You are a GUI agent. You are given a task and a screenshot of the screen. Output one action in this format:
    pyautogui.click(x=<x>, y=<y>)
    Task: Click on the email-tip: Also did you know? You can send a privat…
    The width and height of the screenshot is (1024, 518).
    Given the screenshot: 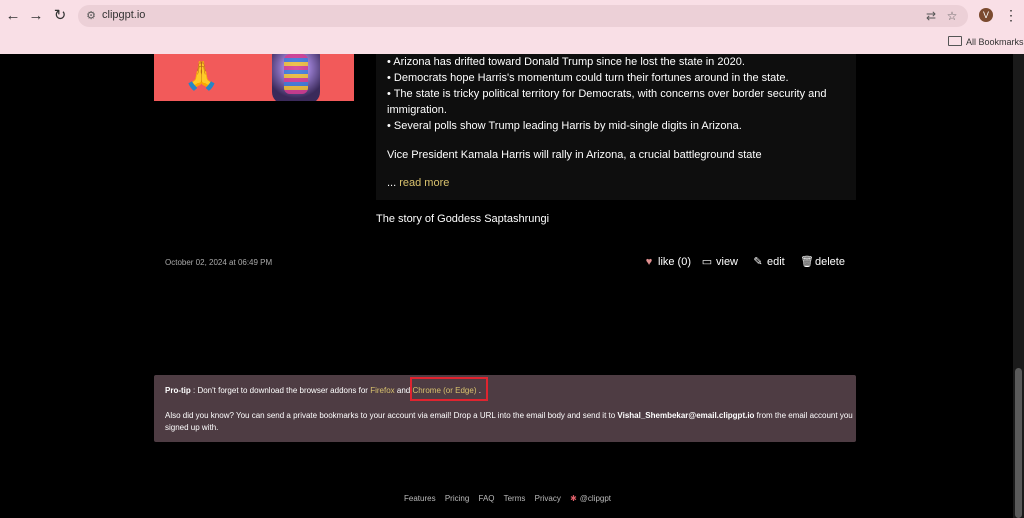 What is the action you would take?
    pyautogui.click(x=510, y=422)
    